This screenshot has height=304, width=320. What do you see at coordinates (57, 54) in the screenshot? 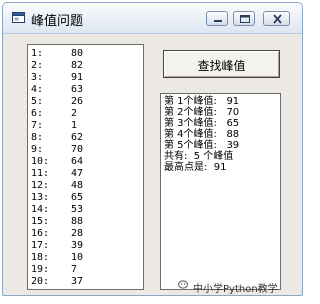
I see `list-item: 1: 80` at bounding box center [57, 54].